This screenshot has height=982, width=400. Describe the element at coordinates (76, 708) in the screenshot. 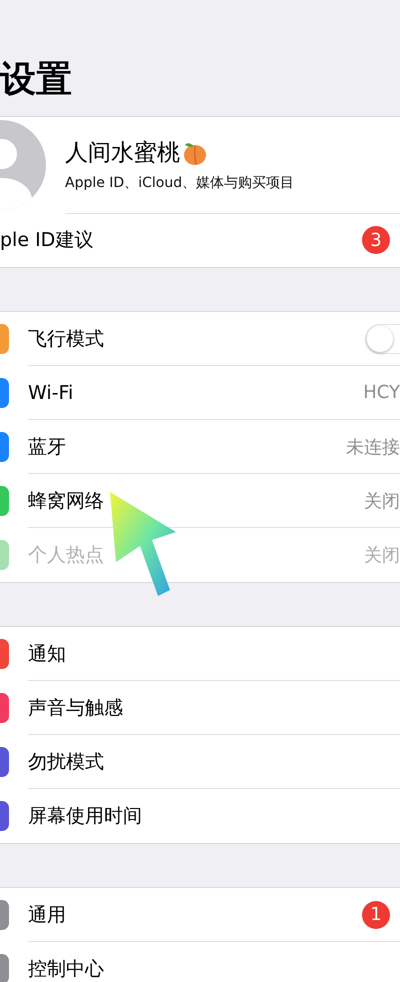

I see `row-label: 声音与触感` at that location.